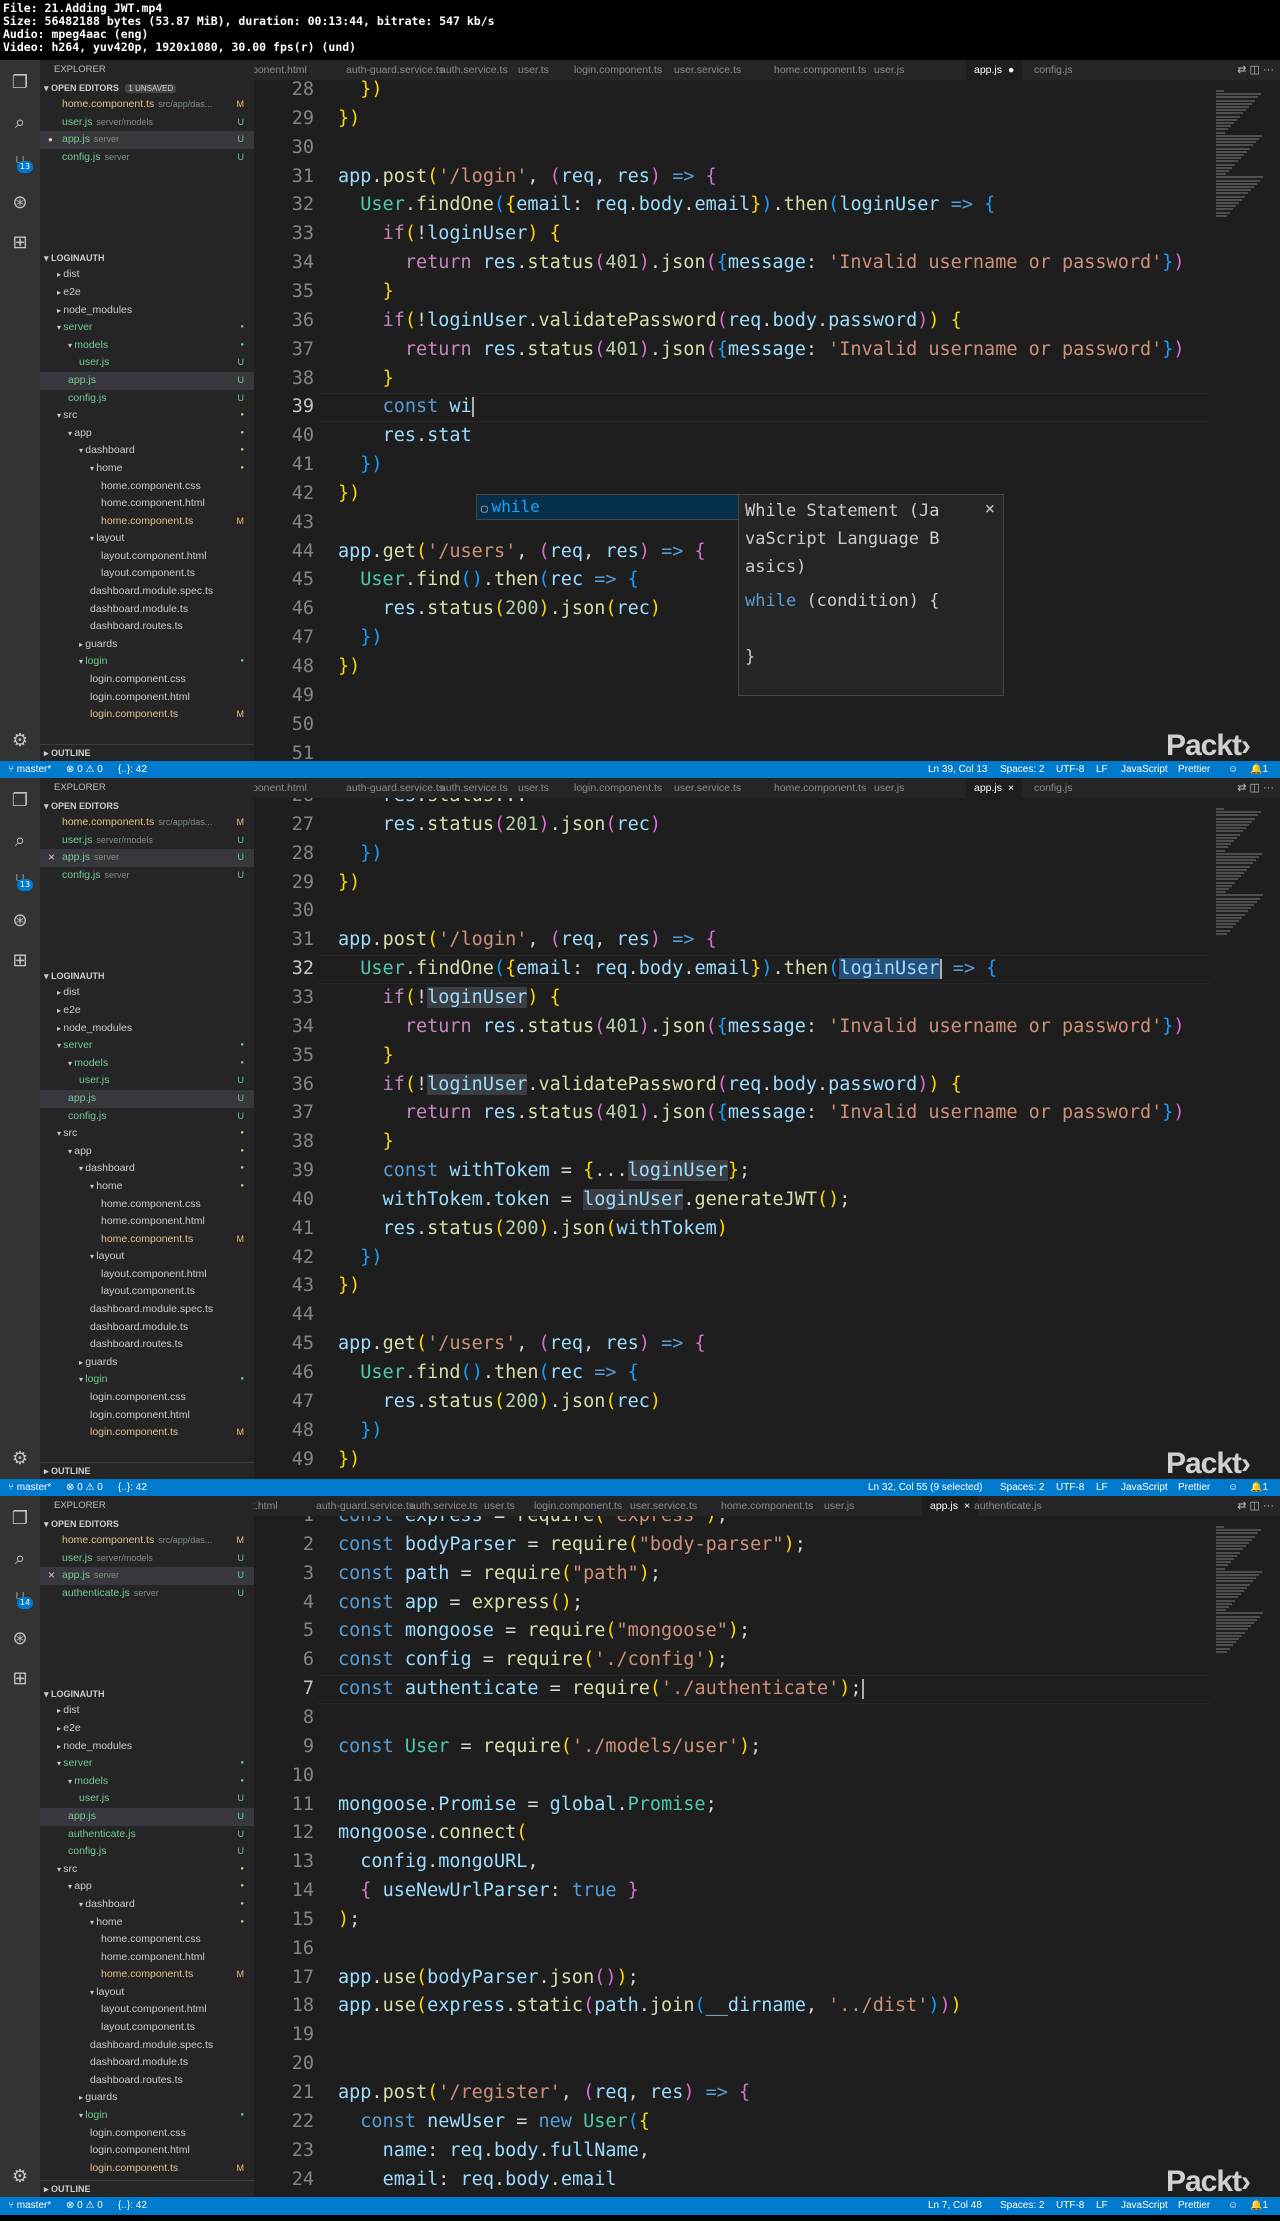 The width and height of the screenshot is (1280, 2221). Describe the element at coordinates (474, 788) in the screenshot. I see `tab-2: auth.service.ts` at that location.